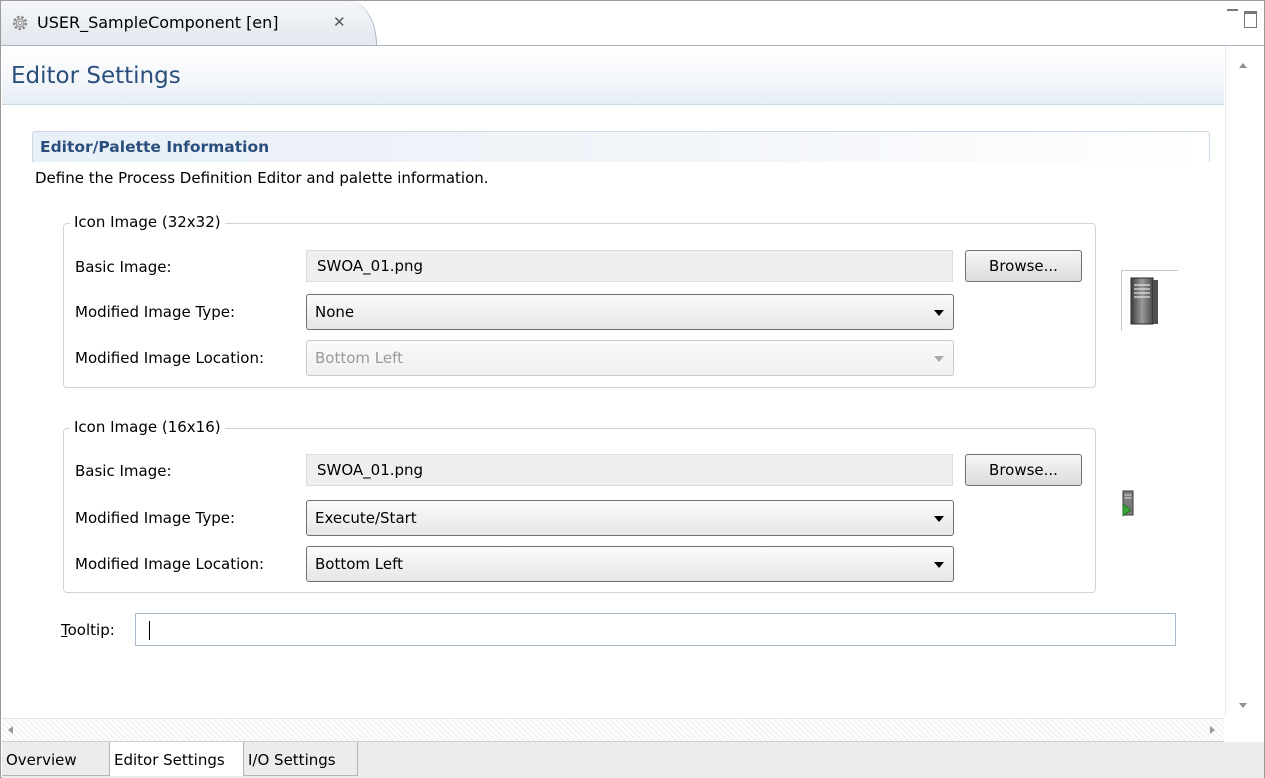  I want to click on vertical-scrollbar, so click(1244, 381).